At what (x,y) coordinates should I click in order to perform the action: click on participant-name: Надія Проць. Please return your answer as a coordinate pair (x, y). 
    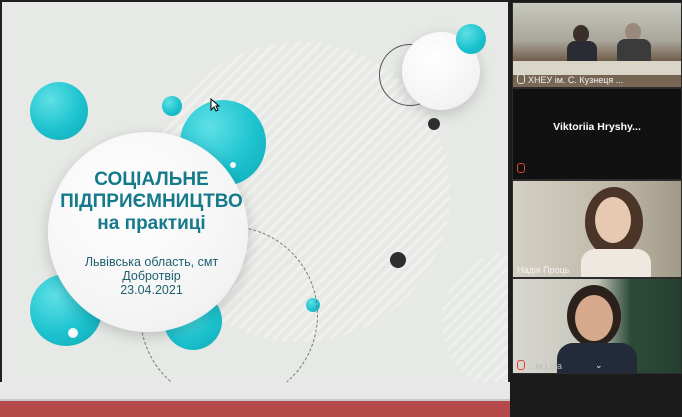
    Looking at the image, I should click on (543, 270).